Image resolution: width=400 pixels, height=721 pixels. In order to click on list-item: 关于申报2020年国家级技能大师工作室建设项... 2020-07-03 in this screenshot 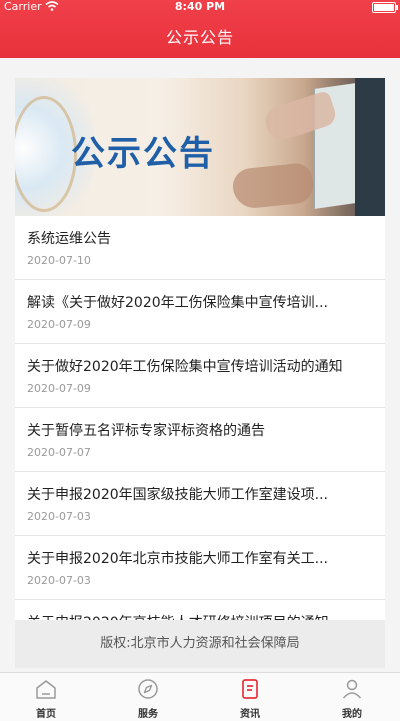, I will do `click(200, 504)`.